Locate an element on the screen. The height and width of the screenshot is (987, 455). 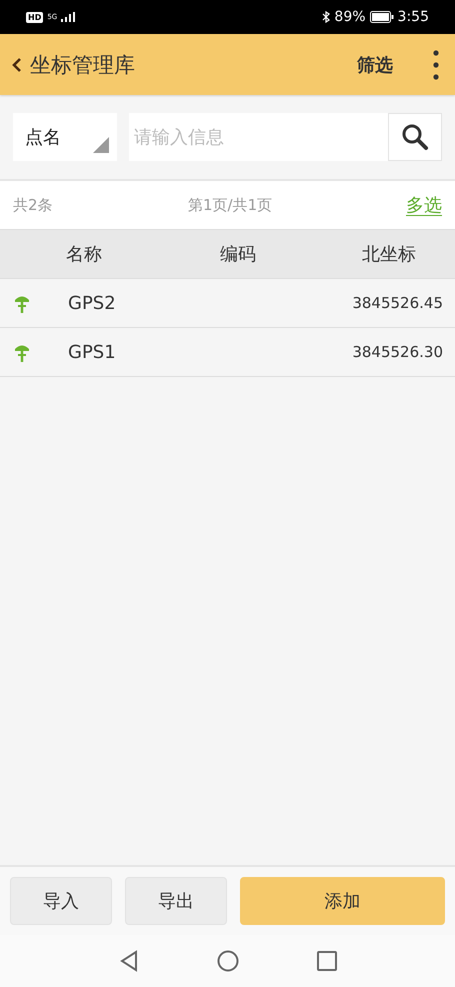
filter-button: 筛选 is located at coordinates (375, 64).